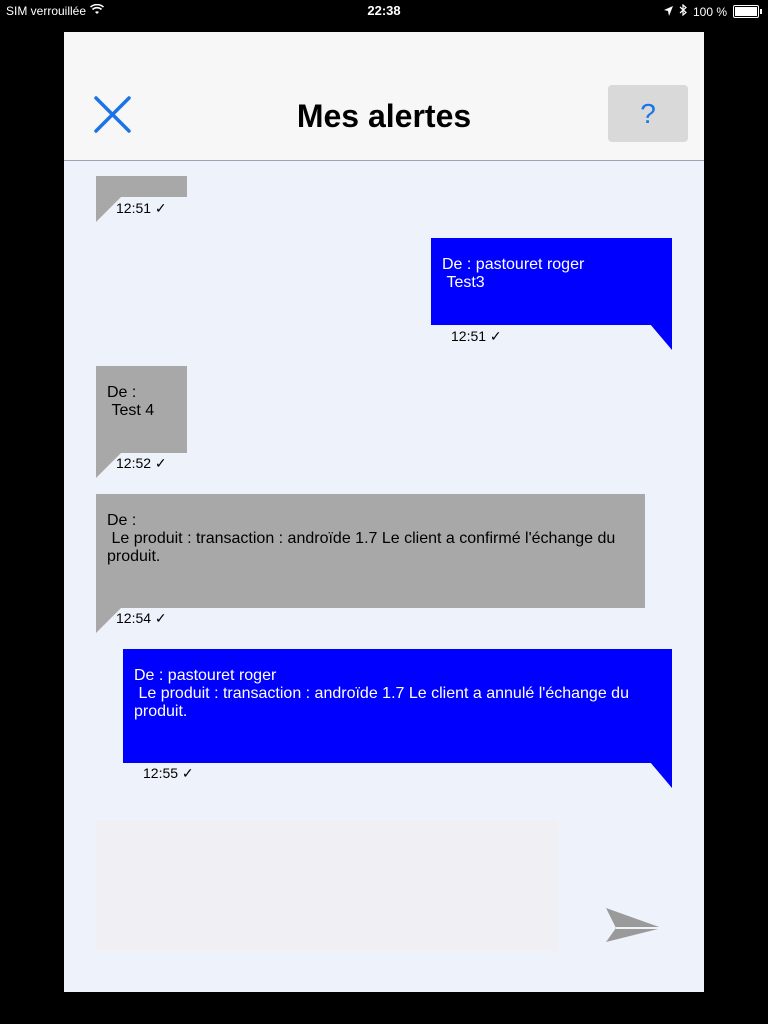 The height and width of the screenshot is (1024, 768). I want to click on message-bubble-received: De : Test 4, so click(141, 409).